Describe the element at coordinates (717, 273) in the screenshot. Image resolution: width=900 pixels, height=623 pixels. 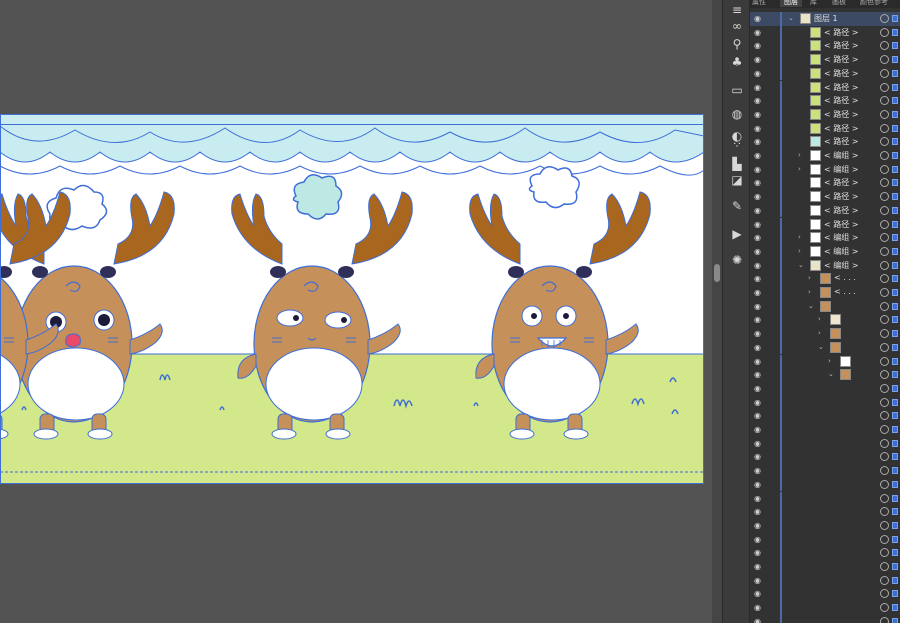
I see `scrollbar-thumb` at that location.